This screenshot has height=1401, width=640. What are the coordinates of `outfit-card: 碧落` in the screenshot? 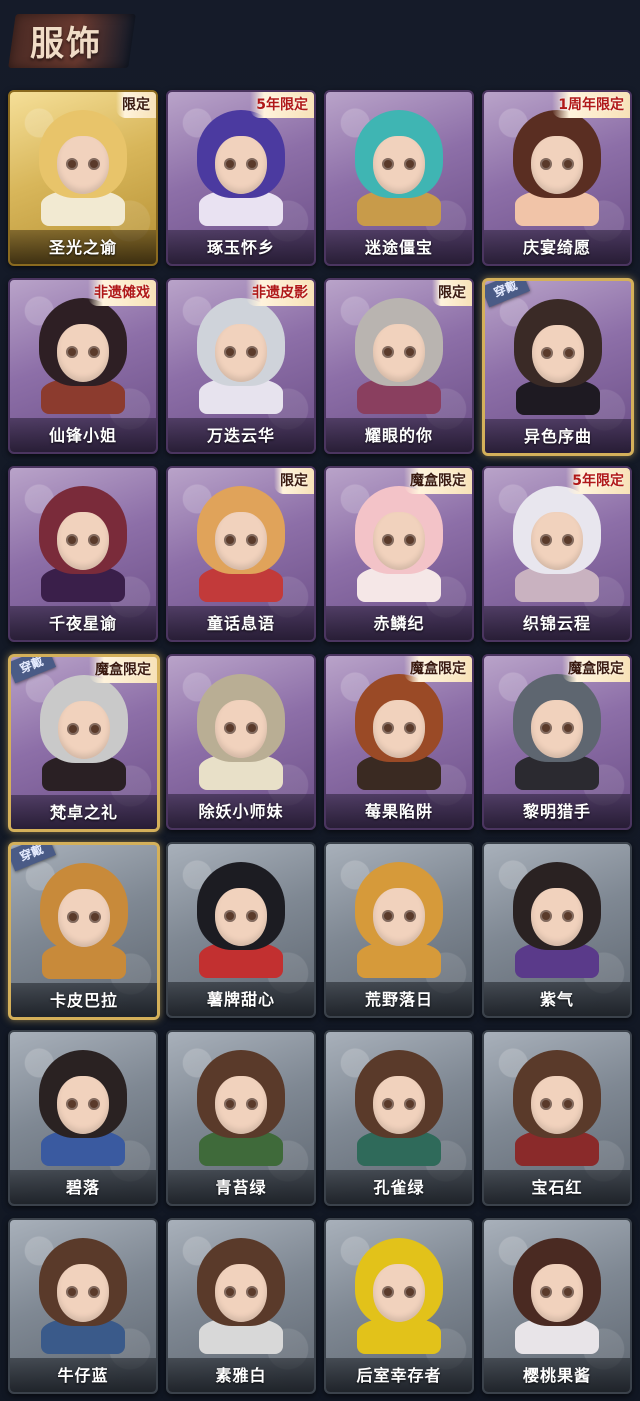 It's located at (83, 1118).